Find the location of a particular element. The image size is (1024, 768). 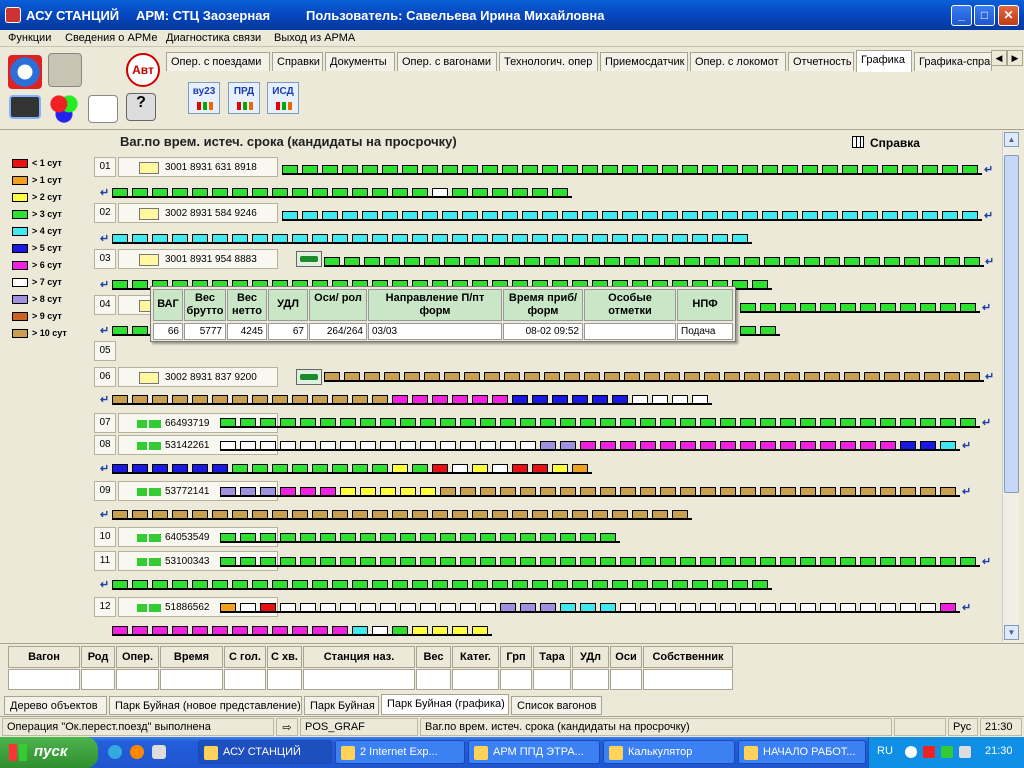

maximize-button: □ is located at coordinates (984, 15).